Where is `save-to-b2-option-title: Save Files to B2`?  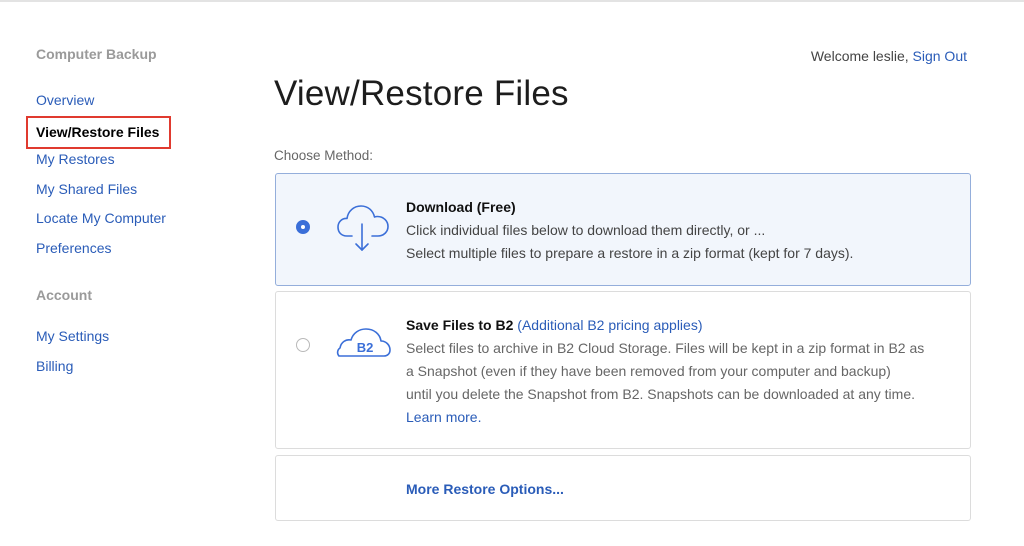 save-to-b2-option-title: Save Files to B2 is located at coordinates (460, 325).